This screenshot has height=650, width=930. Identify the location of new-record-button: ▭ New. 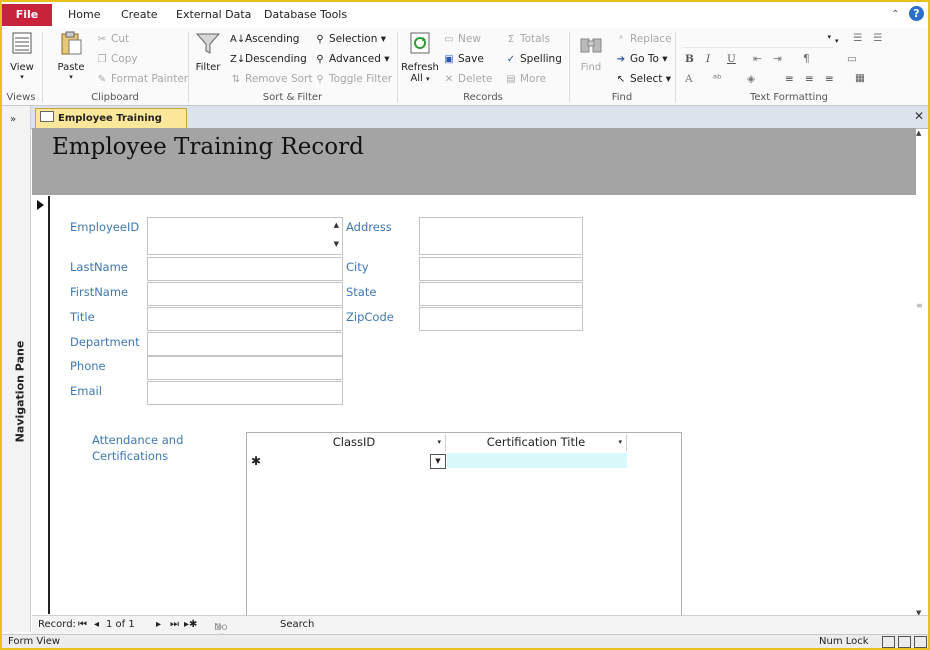
(462, 39).